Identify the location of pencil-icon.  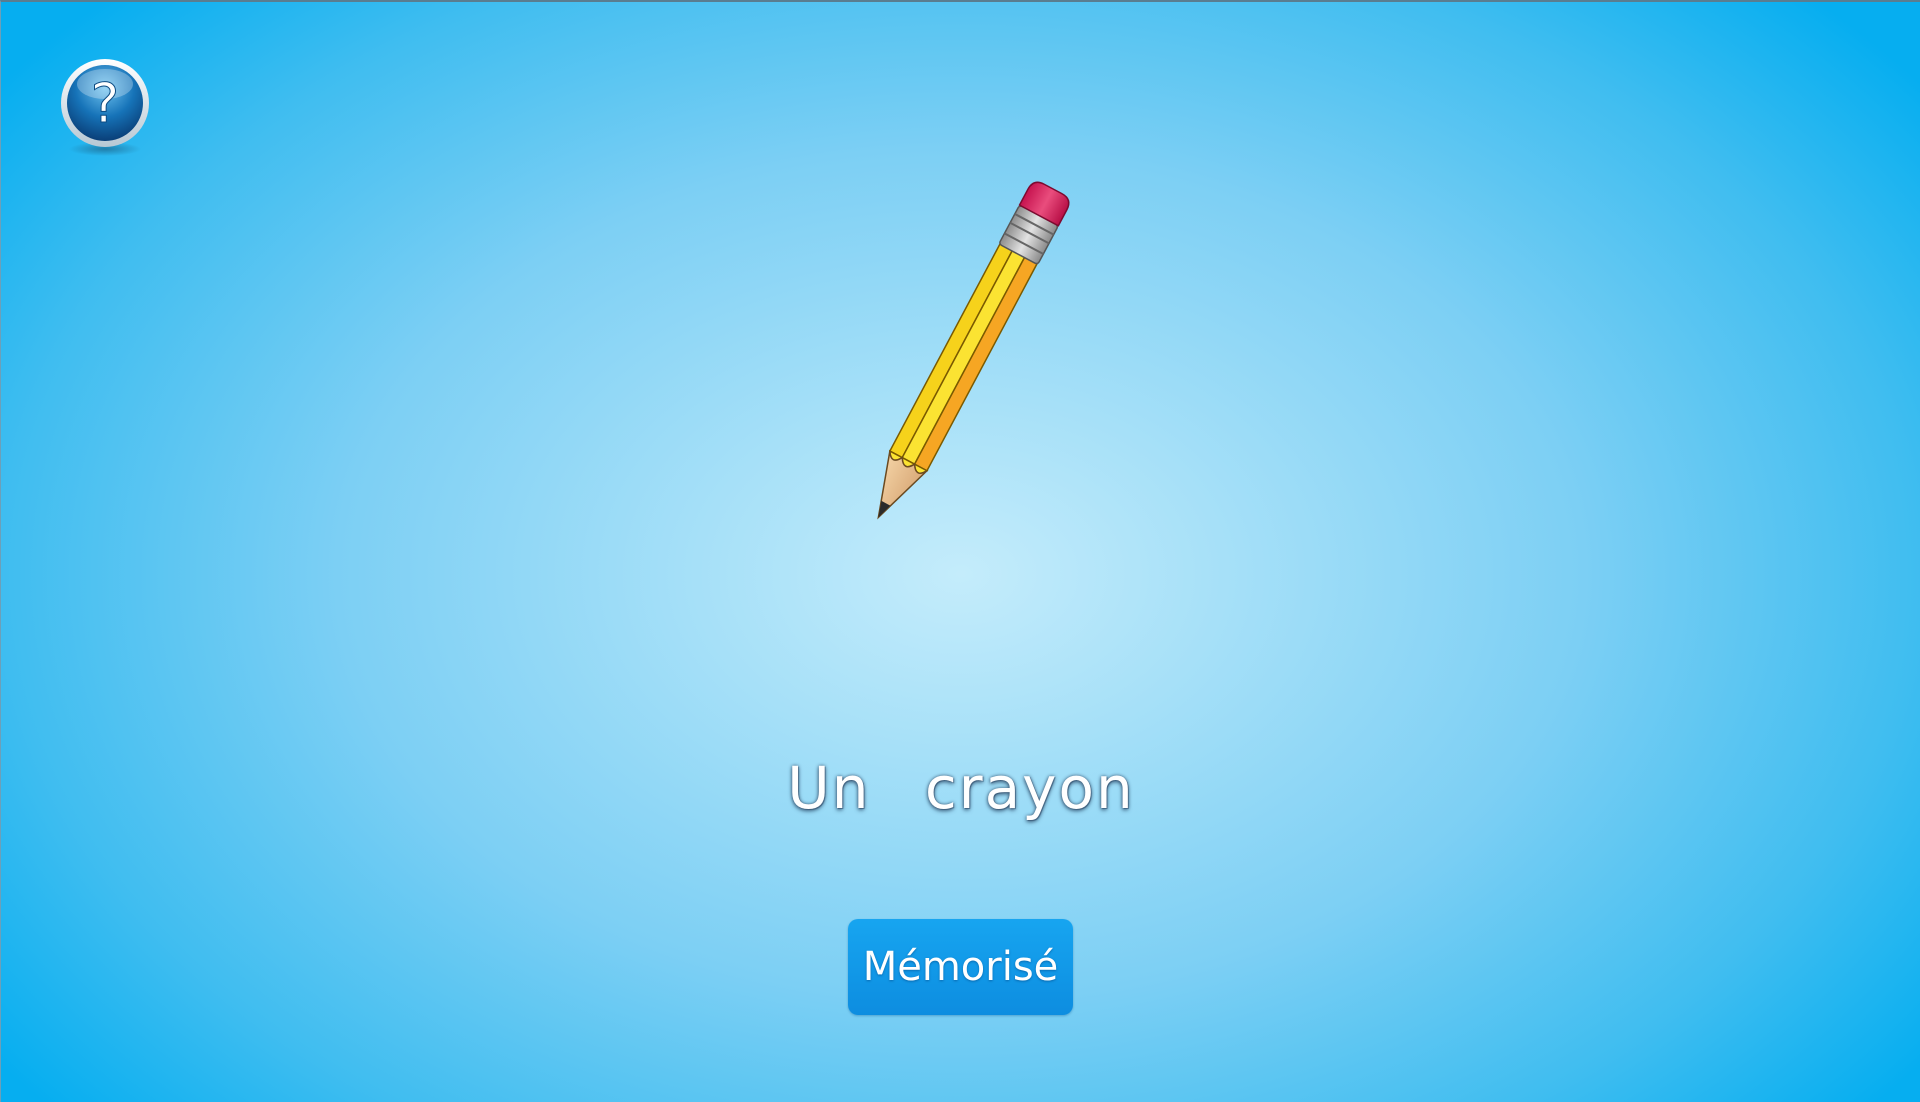
(973, 350).